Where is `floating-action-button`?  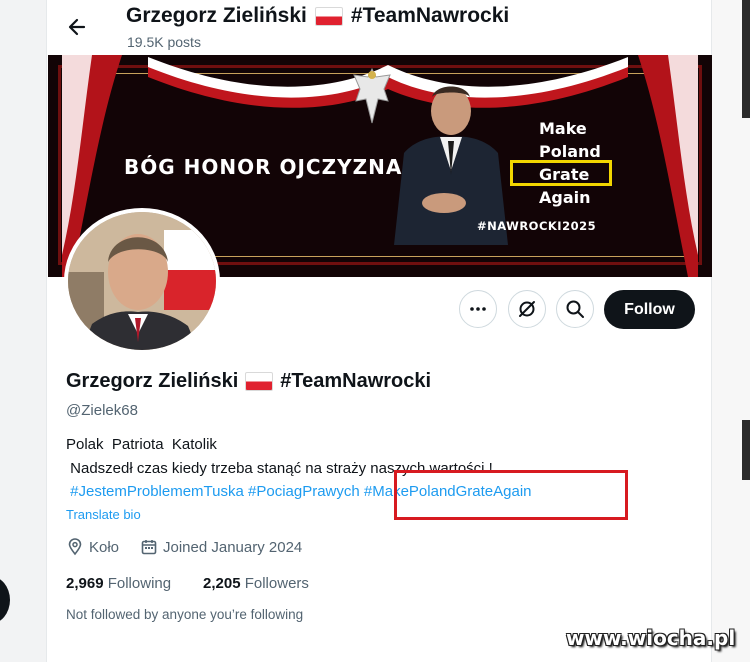
floating-action-button is located at coordinates (5, 600).